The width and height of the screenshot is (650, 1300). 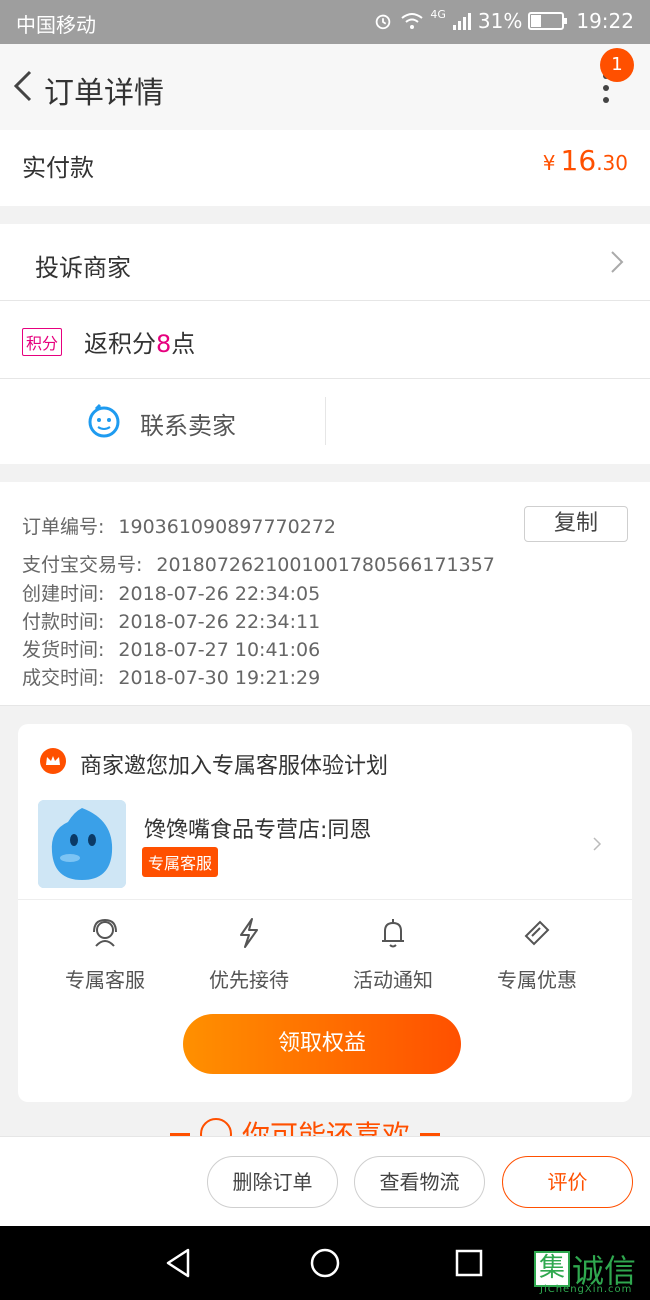 I want to click on back-triangle-icon, so click(x=179, y=1263).